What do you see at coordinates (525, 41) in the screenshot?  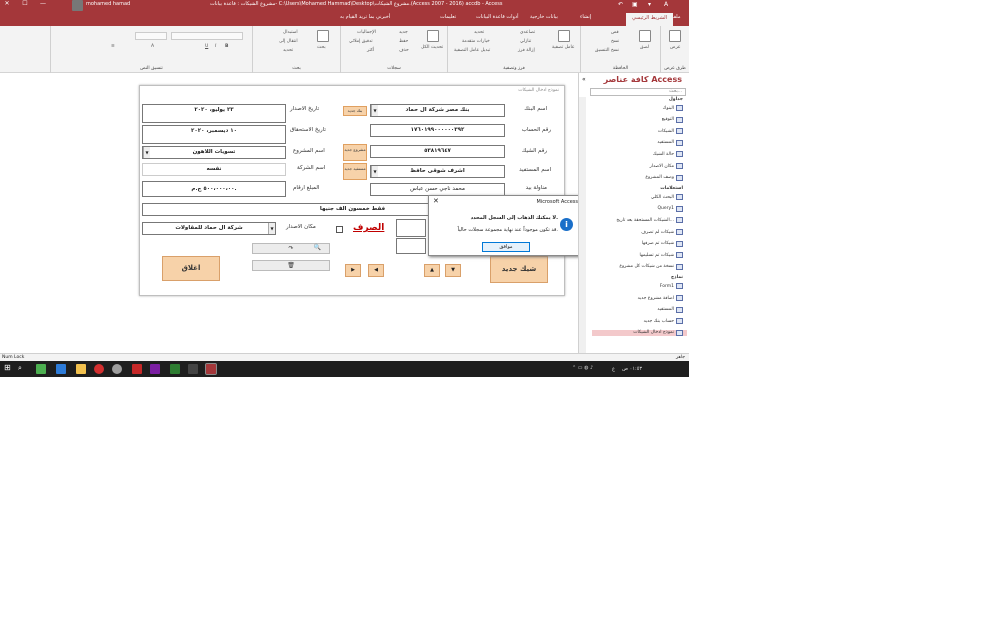 I see `descending-button: تنازلي` at bounding box center [525, 41].